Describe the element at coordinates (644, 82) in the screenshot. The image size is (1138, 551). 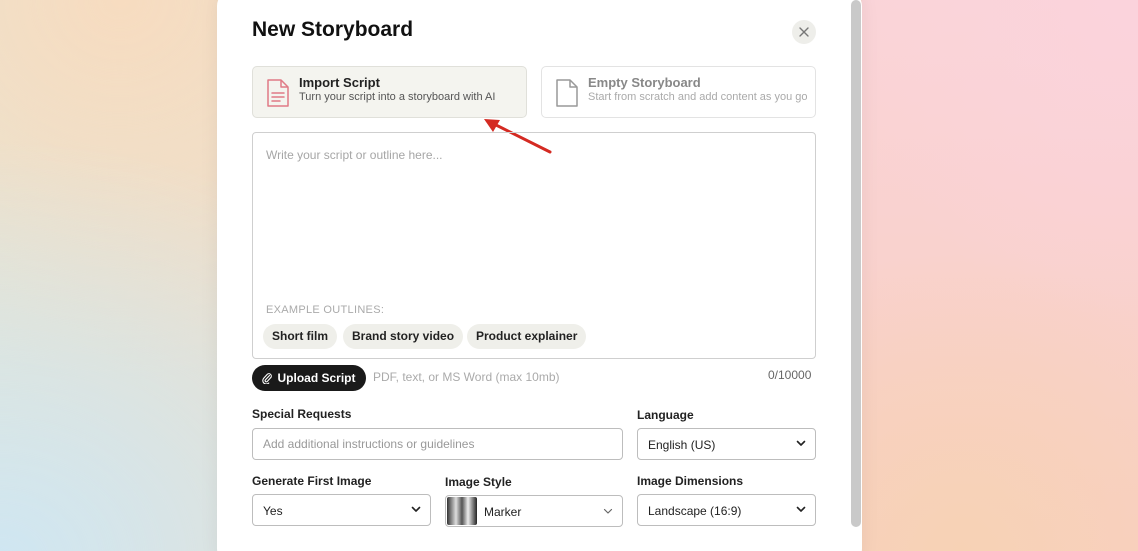
I see `empty-storyboard-title: Empty Storyboard` at that location.